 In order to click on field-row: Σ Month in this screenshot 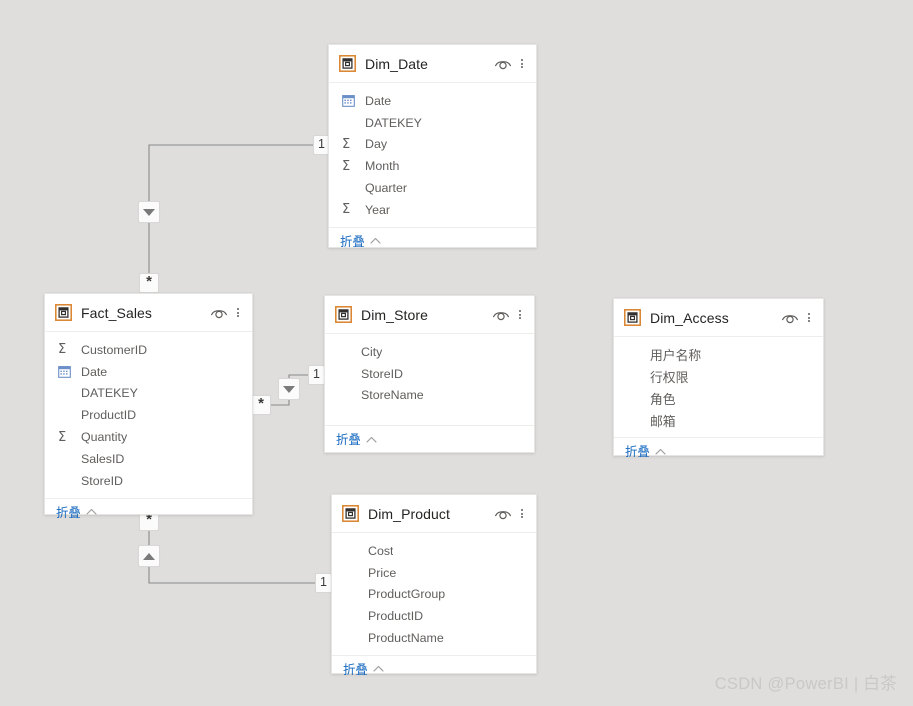, I will do `click(432, 166)`.